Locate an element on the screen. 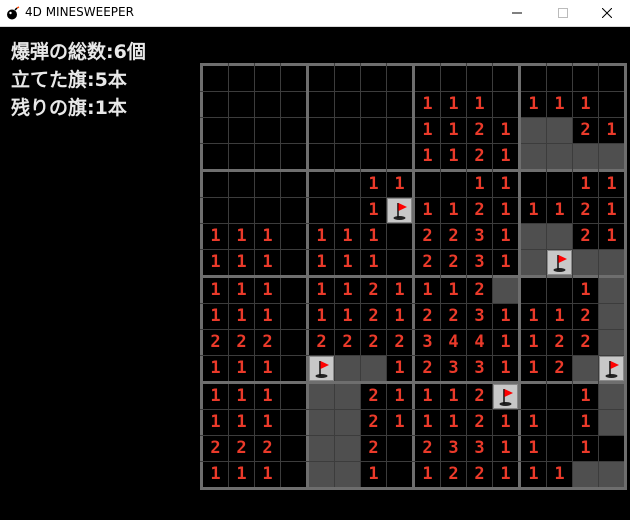 This screenshot has width=630, height=520. close-button is located at coordinates (607, 13).